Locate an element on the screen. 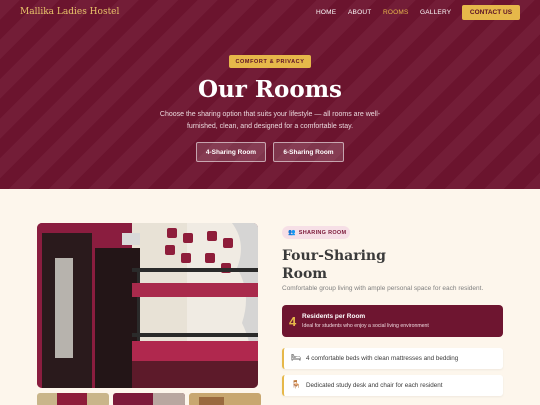 This screenshot has width=540, height=405. residents-count: 4 is located at coordinates (293, 321).